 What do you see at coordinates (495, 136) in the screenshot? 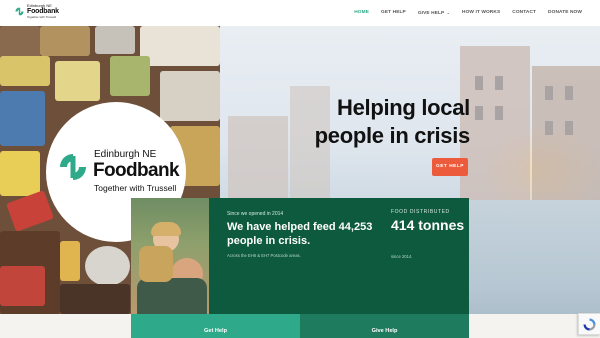
I see `building` at bounding box center [495, 136].